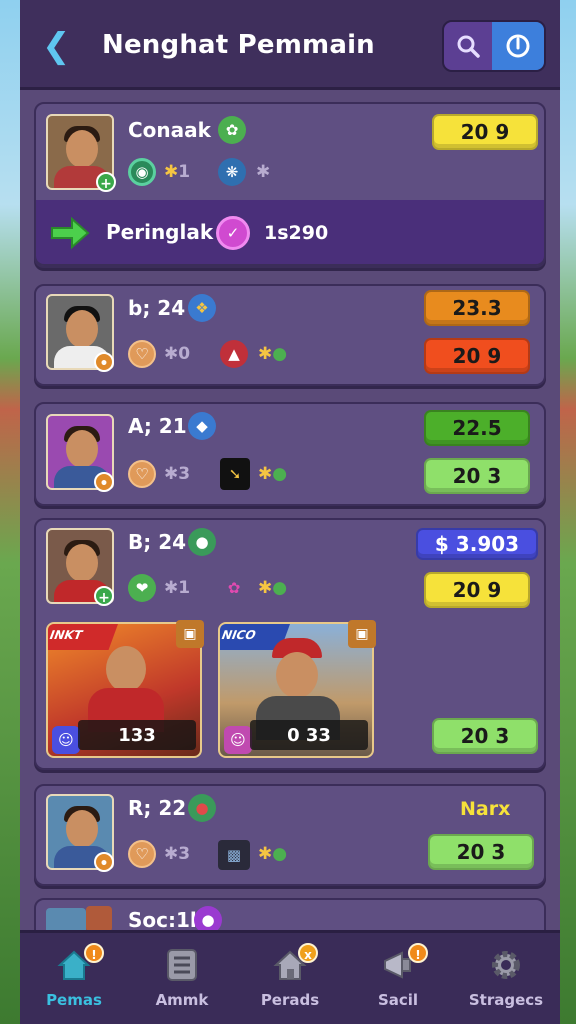  Describe the element at coordinates (99, 919) in the screenshot. I see `chest-icon` at that location.